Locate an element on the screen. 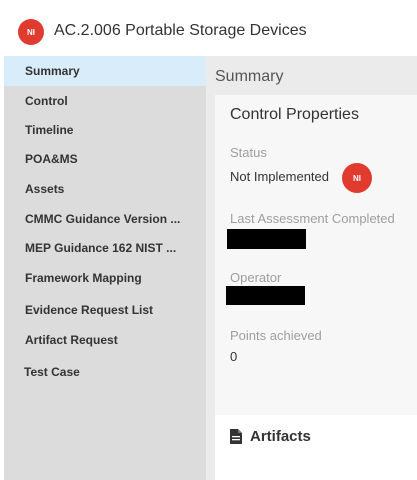 This screenshot has height=480, width=417. operator-label: Operator is located at coordinates (256, 277).